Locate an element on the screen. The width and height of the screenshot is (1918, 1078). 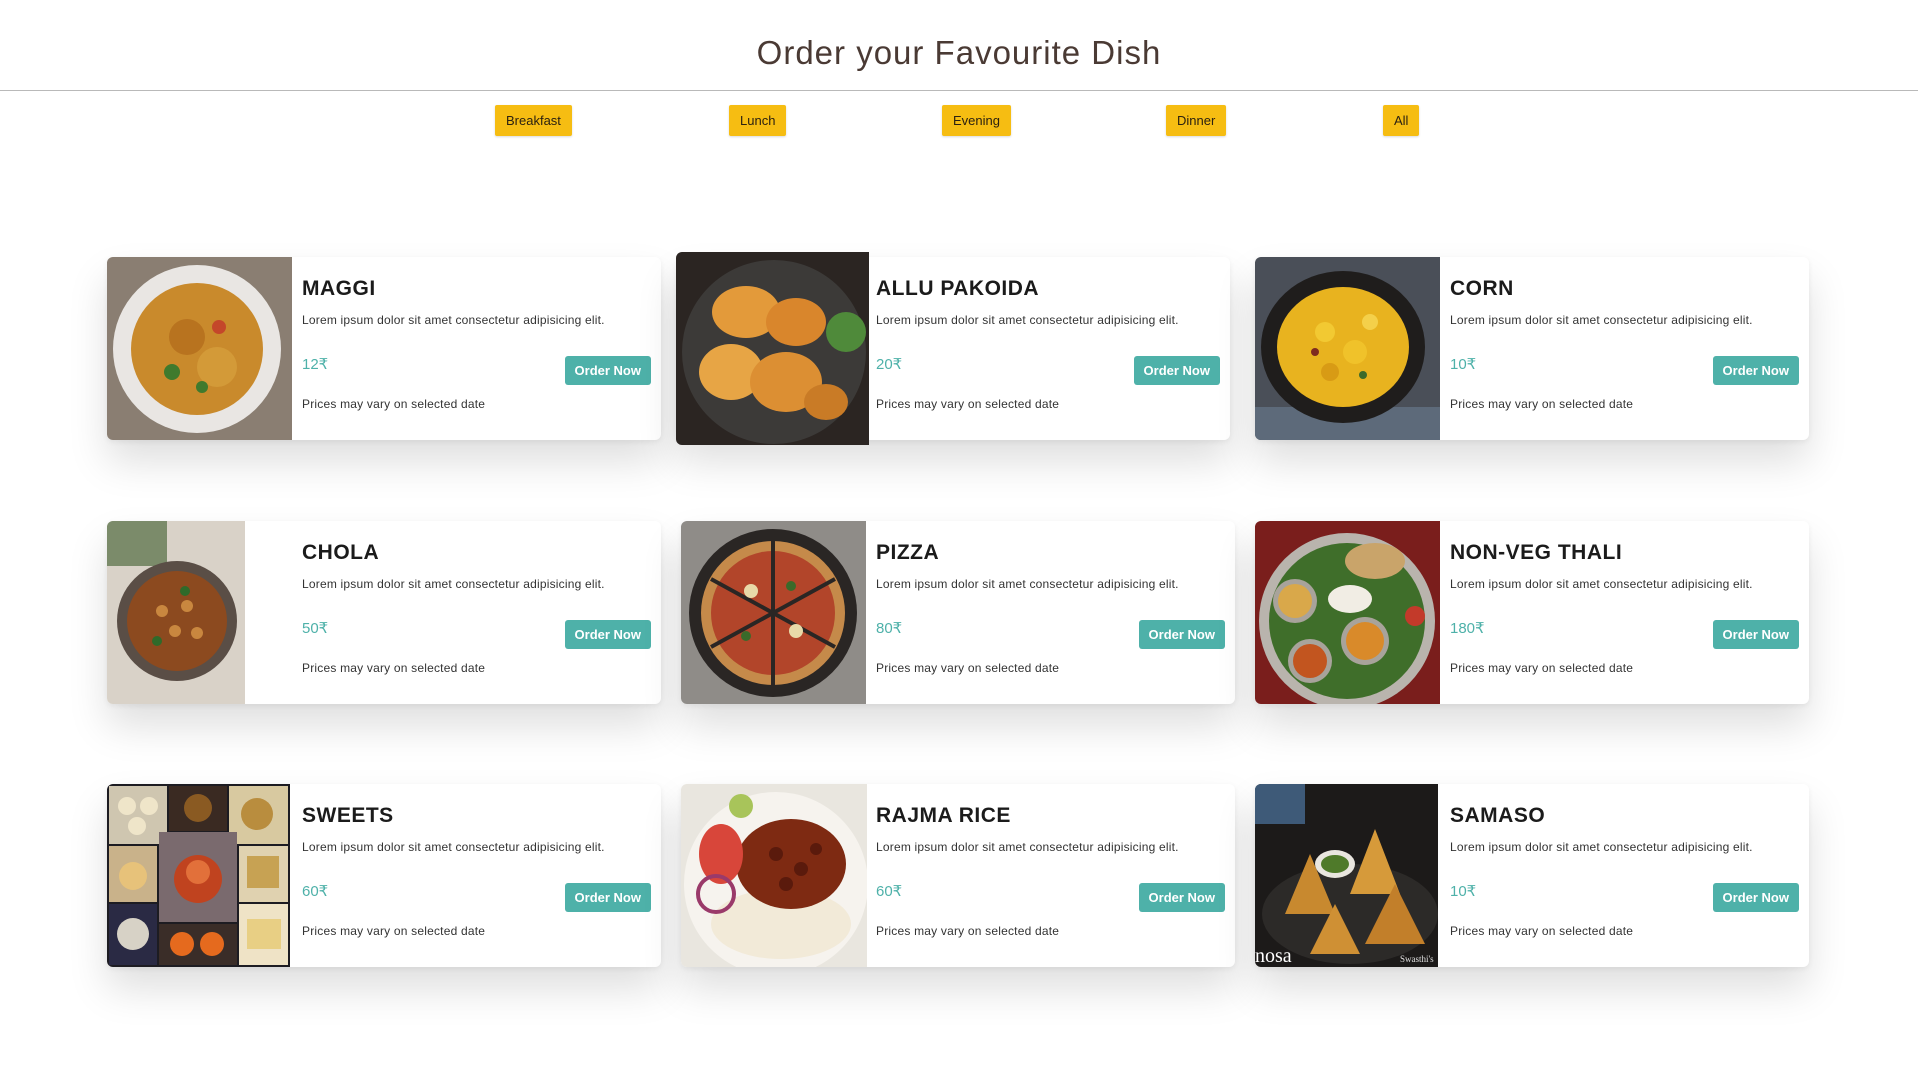
dish-name: CORN is located at coordinates (1482, 288).